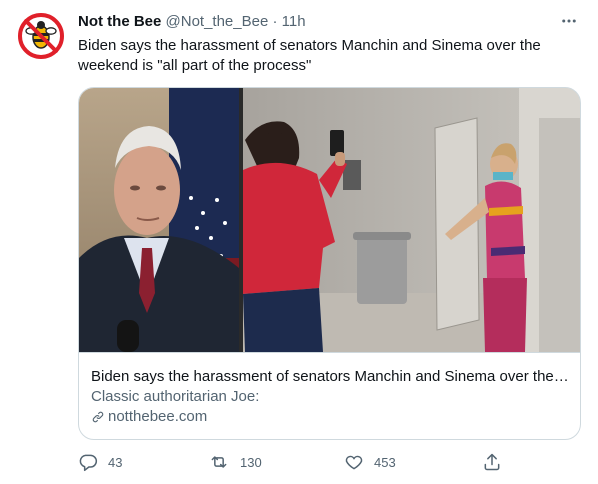  I want to click on more-horizontal-icon, so click(569, 21).